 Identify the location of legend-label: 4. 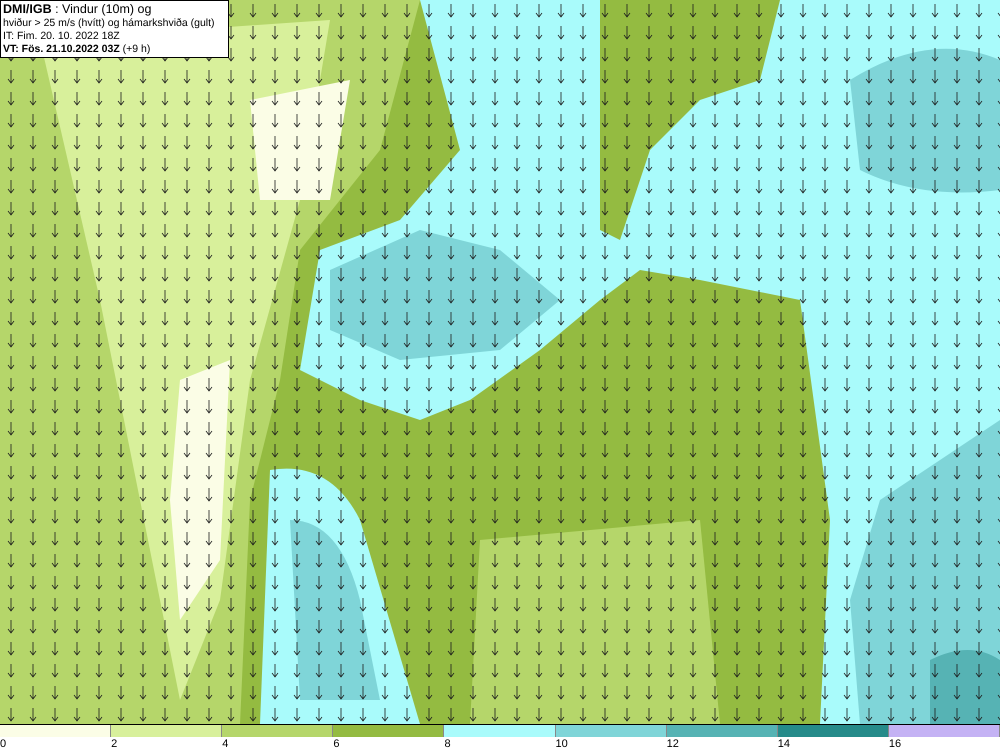
(225, 744).